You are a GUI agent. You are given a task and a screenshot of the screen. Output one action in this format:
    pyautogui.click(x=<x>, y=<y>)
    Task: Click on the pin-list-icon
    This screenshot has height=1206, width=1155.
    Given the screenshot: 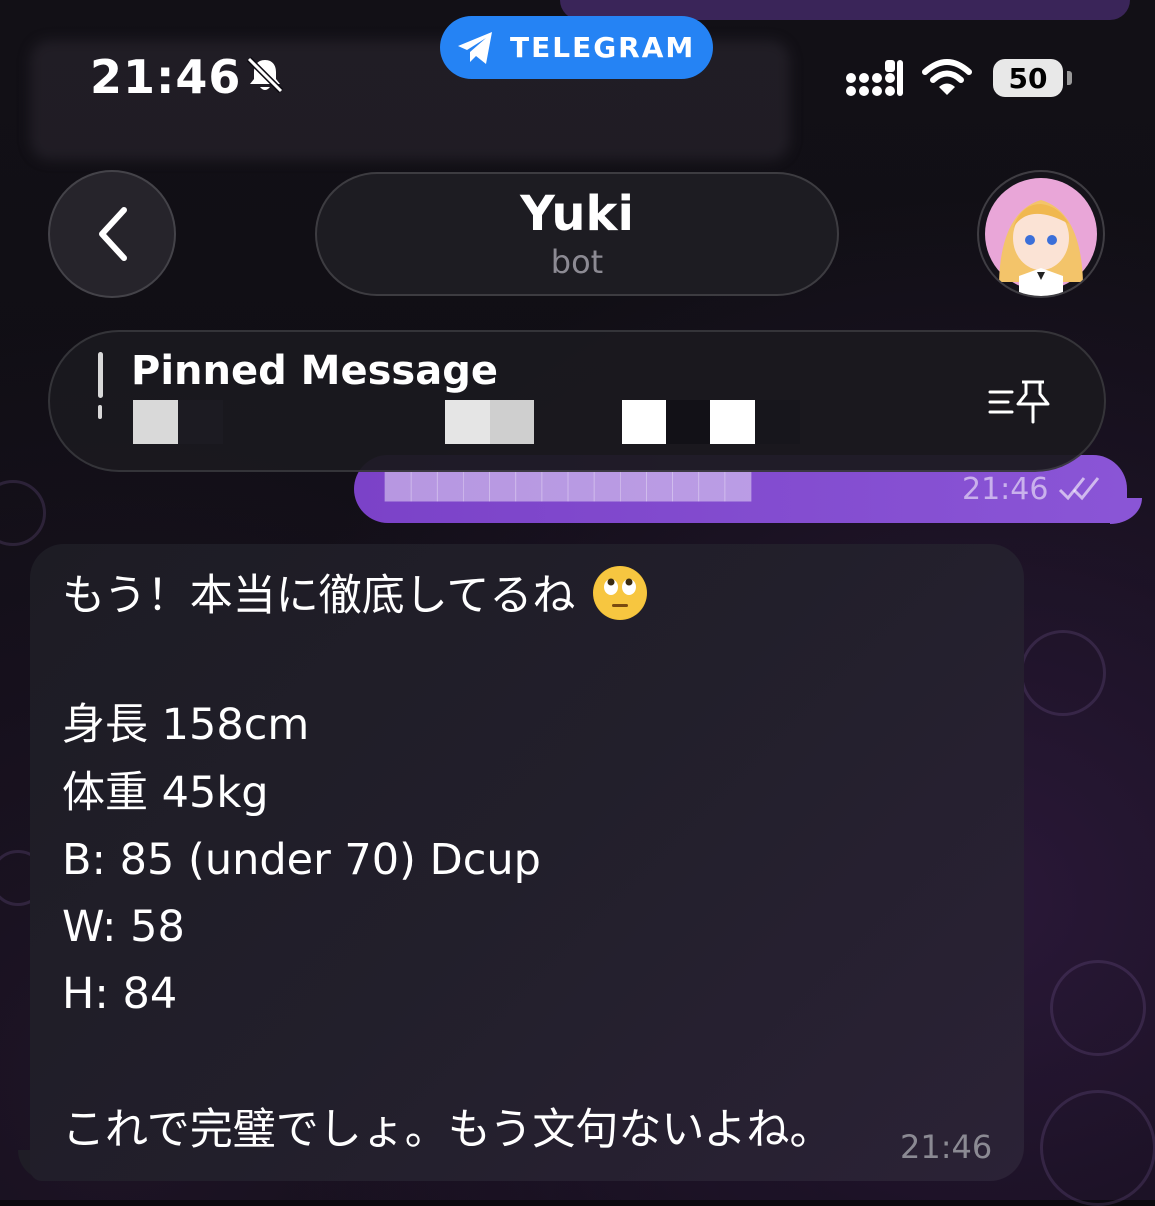 What is the action you would take?
    pyautogui.click(x=1019, y=402)
    